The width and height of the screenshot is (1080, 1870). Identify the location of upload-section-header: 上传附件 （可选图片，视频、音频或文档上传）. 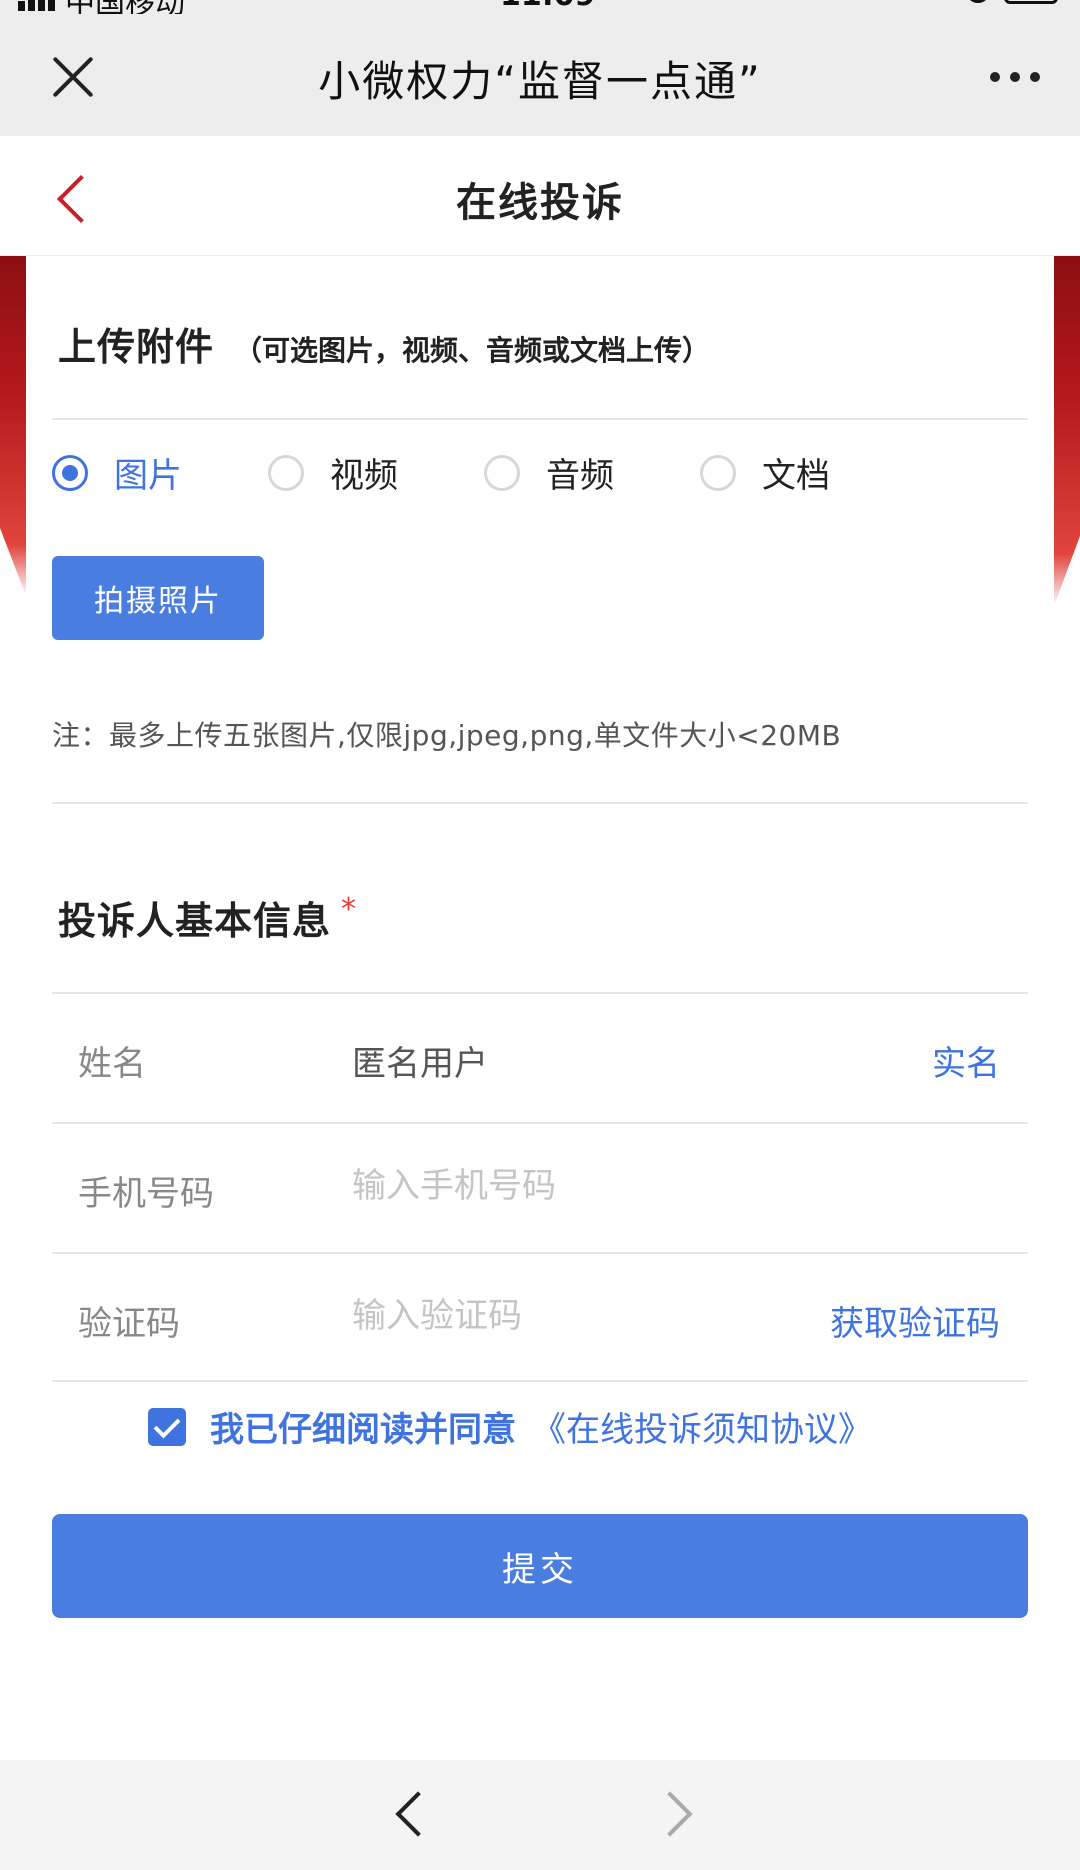
(384, 343).